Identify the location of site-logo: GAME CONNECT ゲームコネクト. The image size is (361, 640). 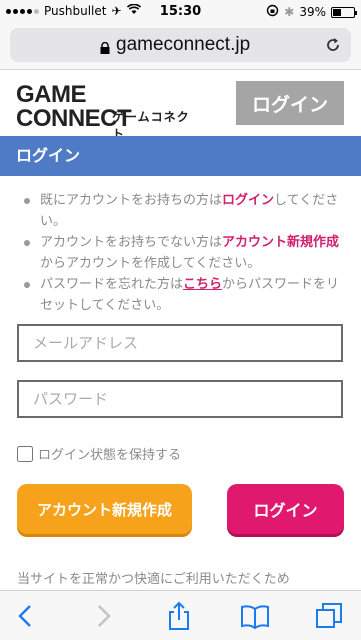
(106, 112).